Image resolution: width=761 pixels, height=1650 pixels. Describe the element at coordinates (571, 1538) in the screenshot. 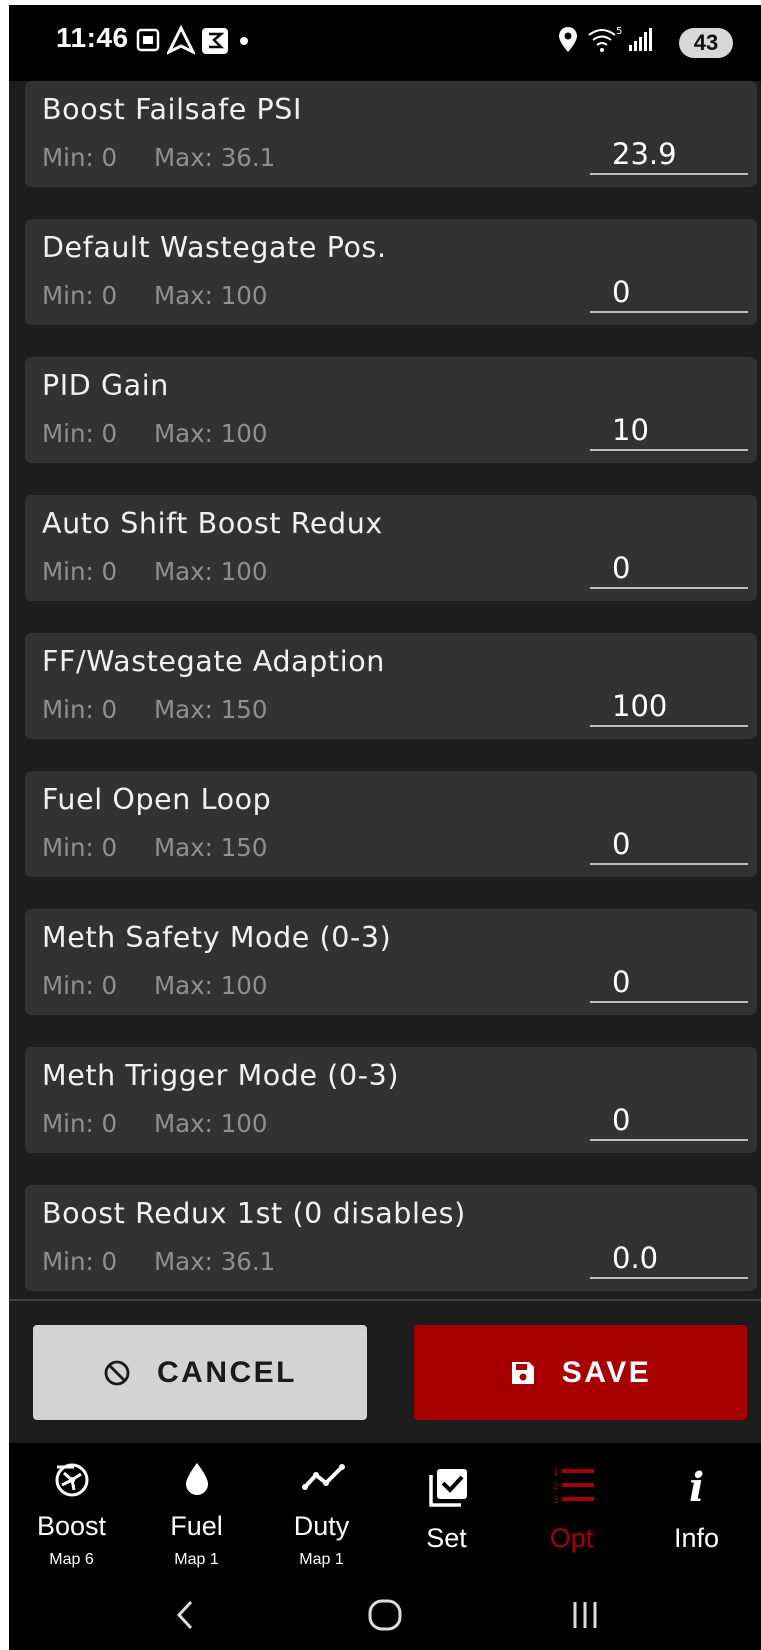

I see `nav-label: Opt` at that location.